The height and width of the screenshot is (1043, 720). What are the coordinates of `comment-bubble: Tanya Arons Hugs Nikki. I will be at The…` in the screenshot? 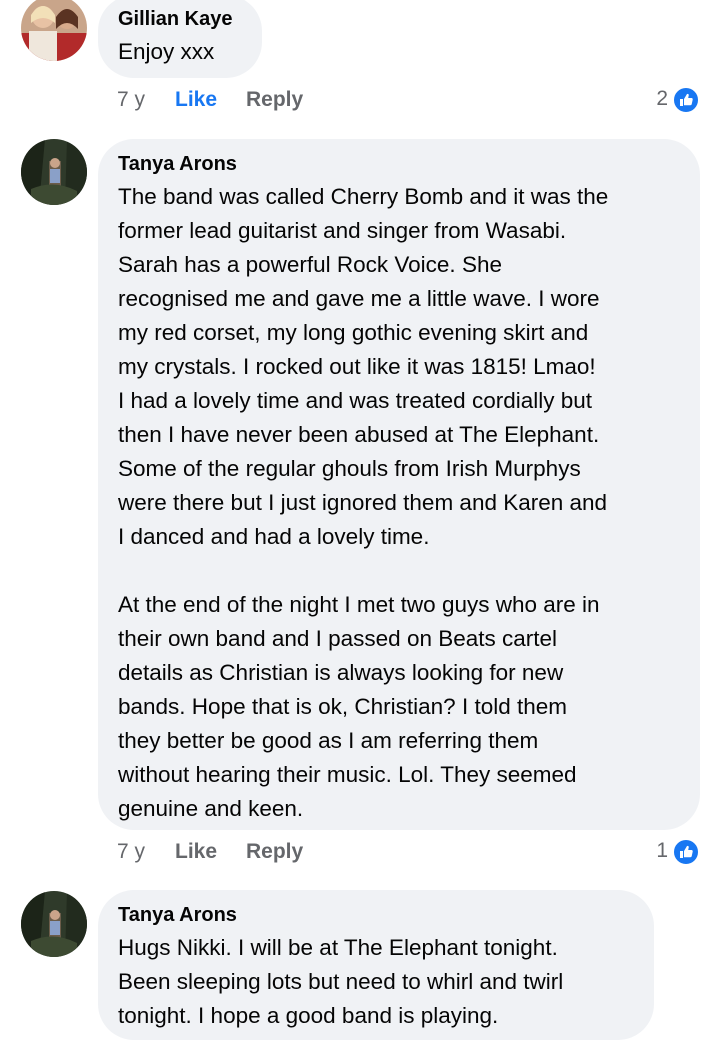 It's located at (376, 965).